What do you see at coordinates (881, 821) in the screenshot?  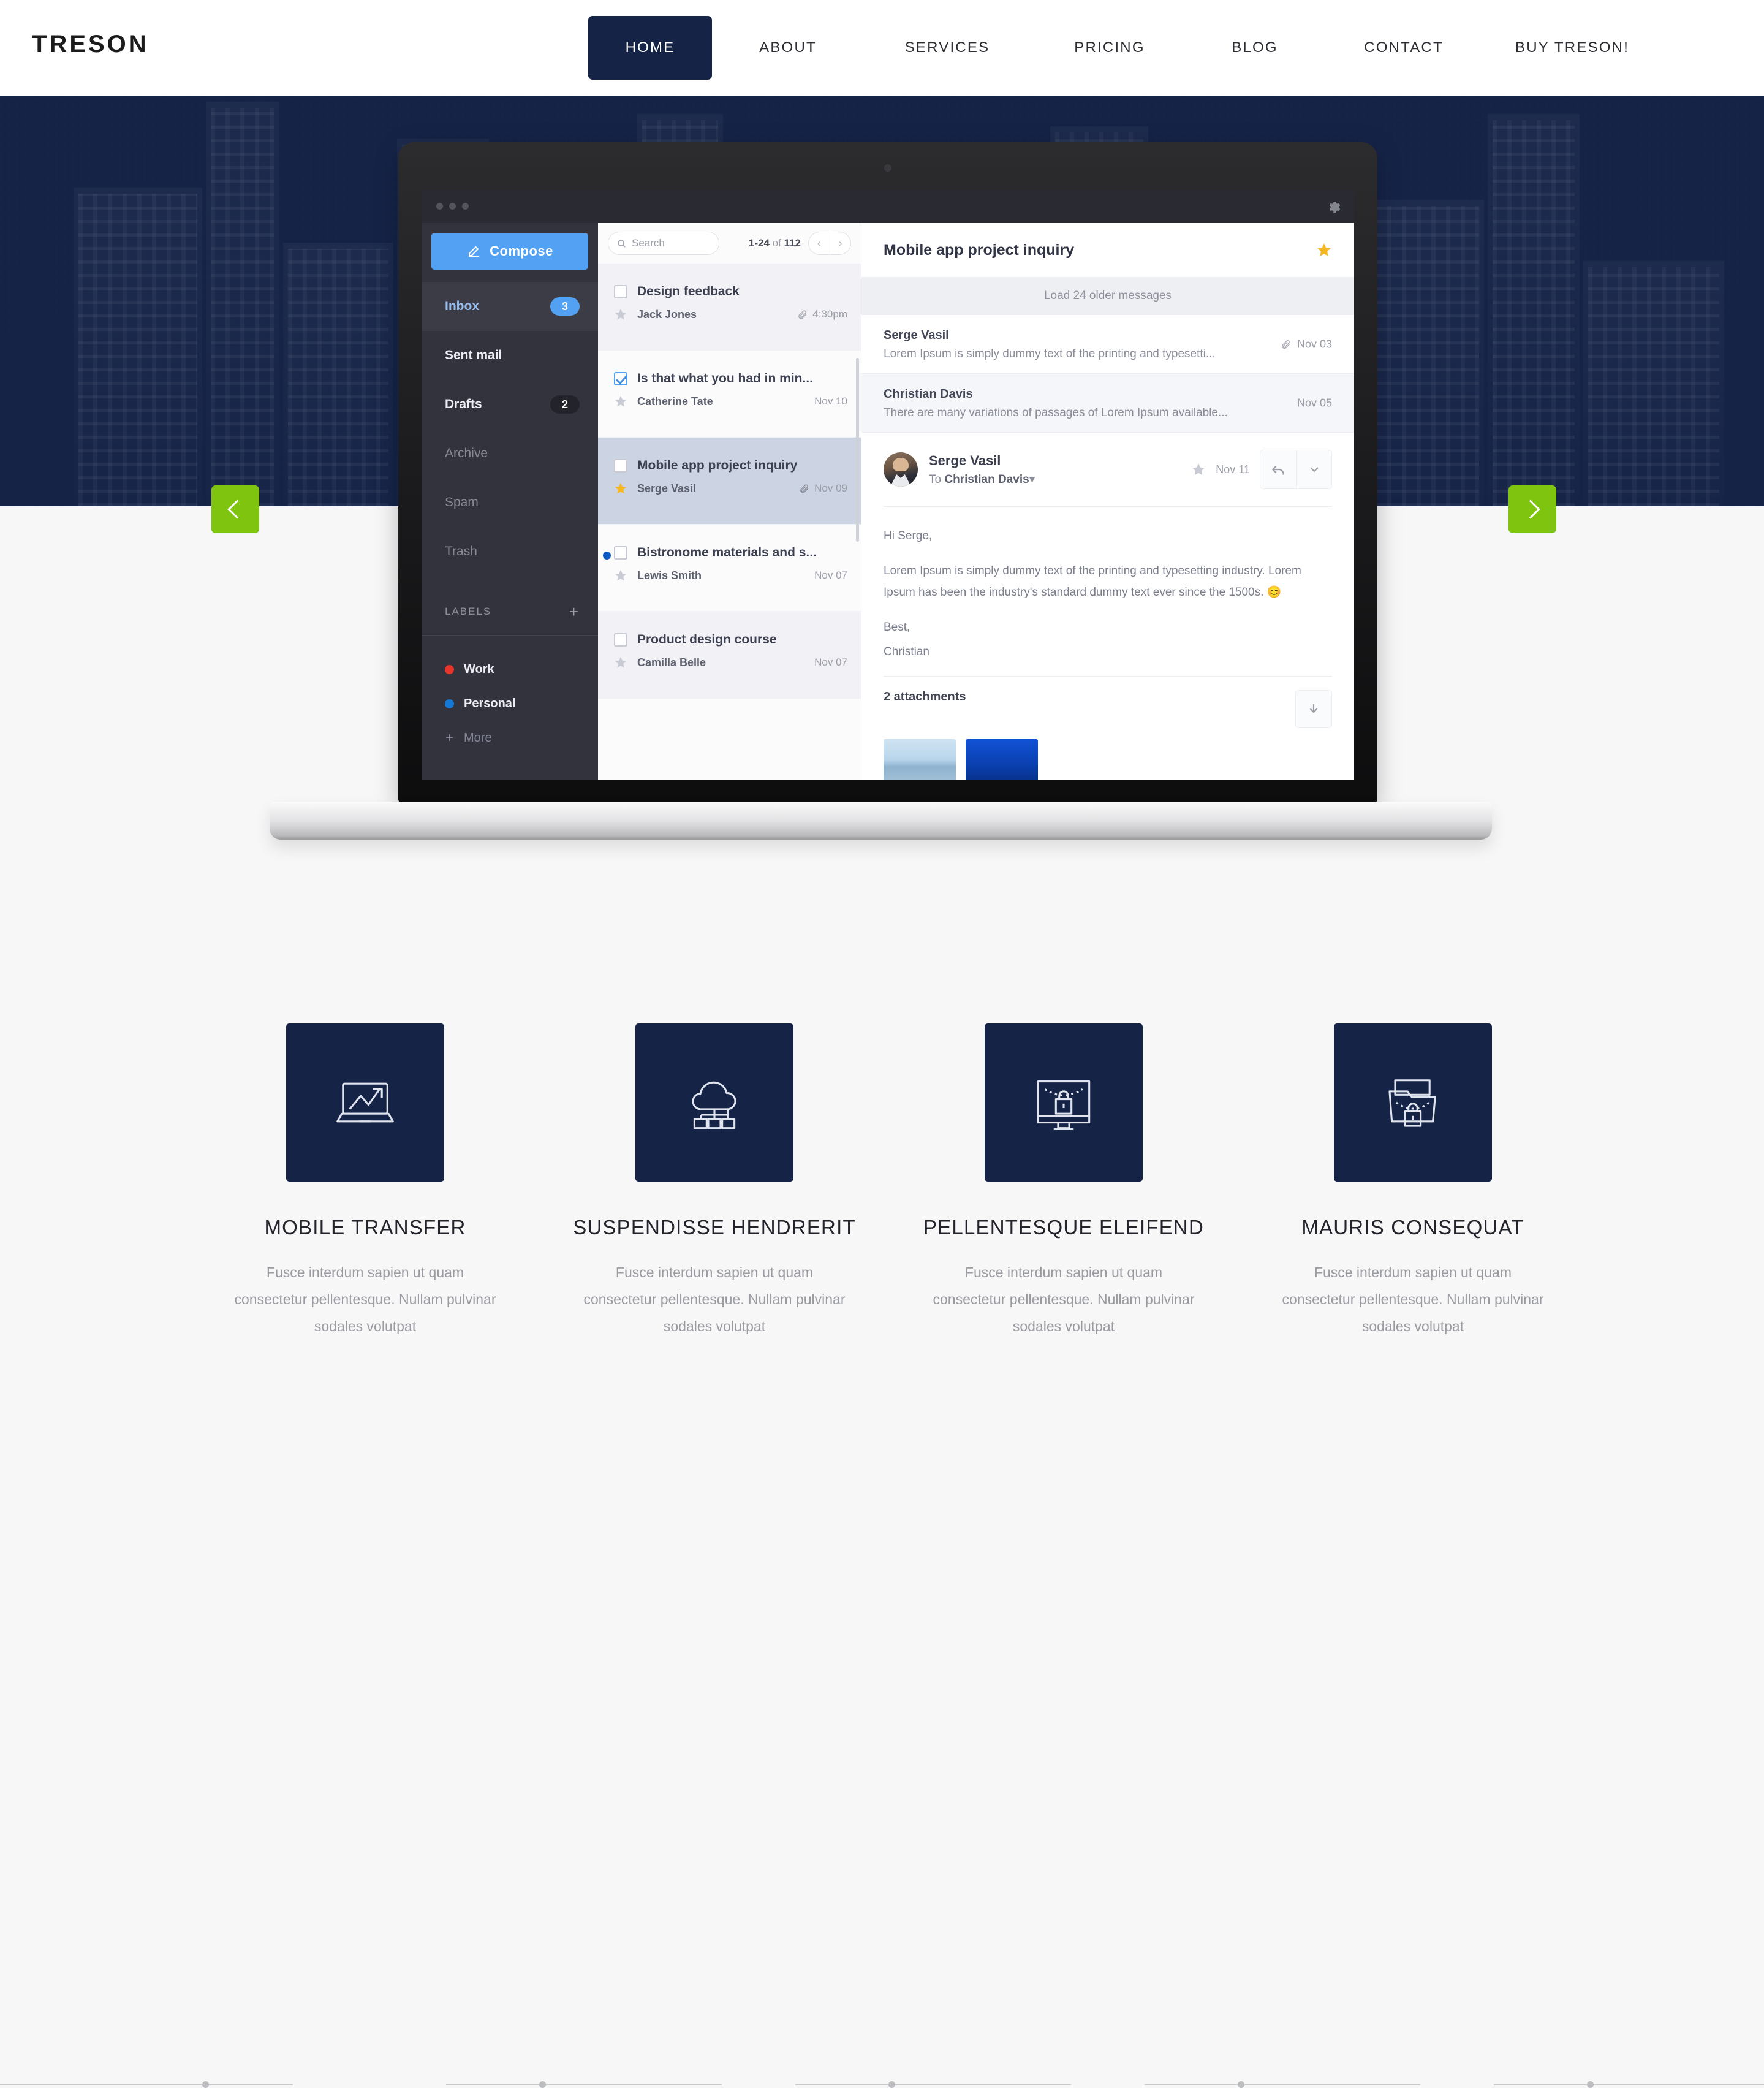 I see `laptop-base` at bounding box center [881, 821].